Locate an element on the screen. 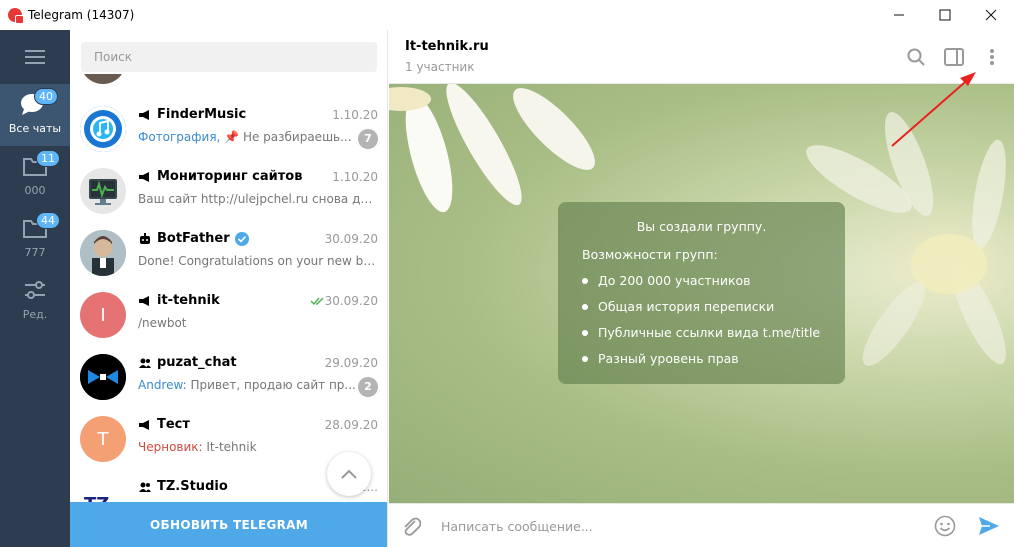 This screenshot has height=547, width=1014. folder-label: Все чаты is located at coordinates (35, 128).